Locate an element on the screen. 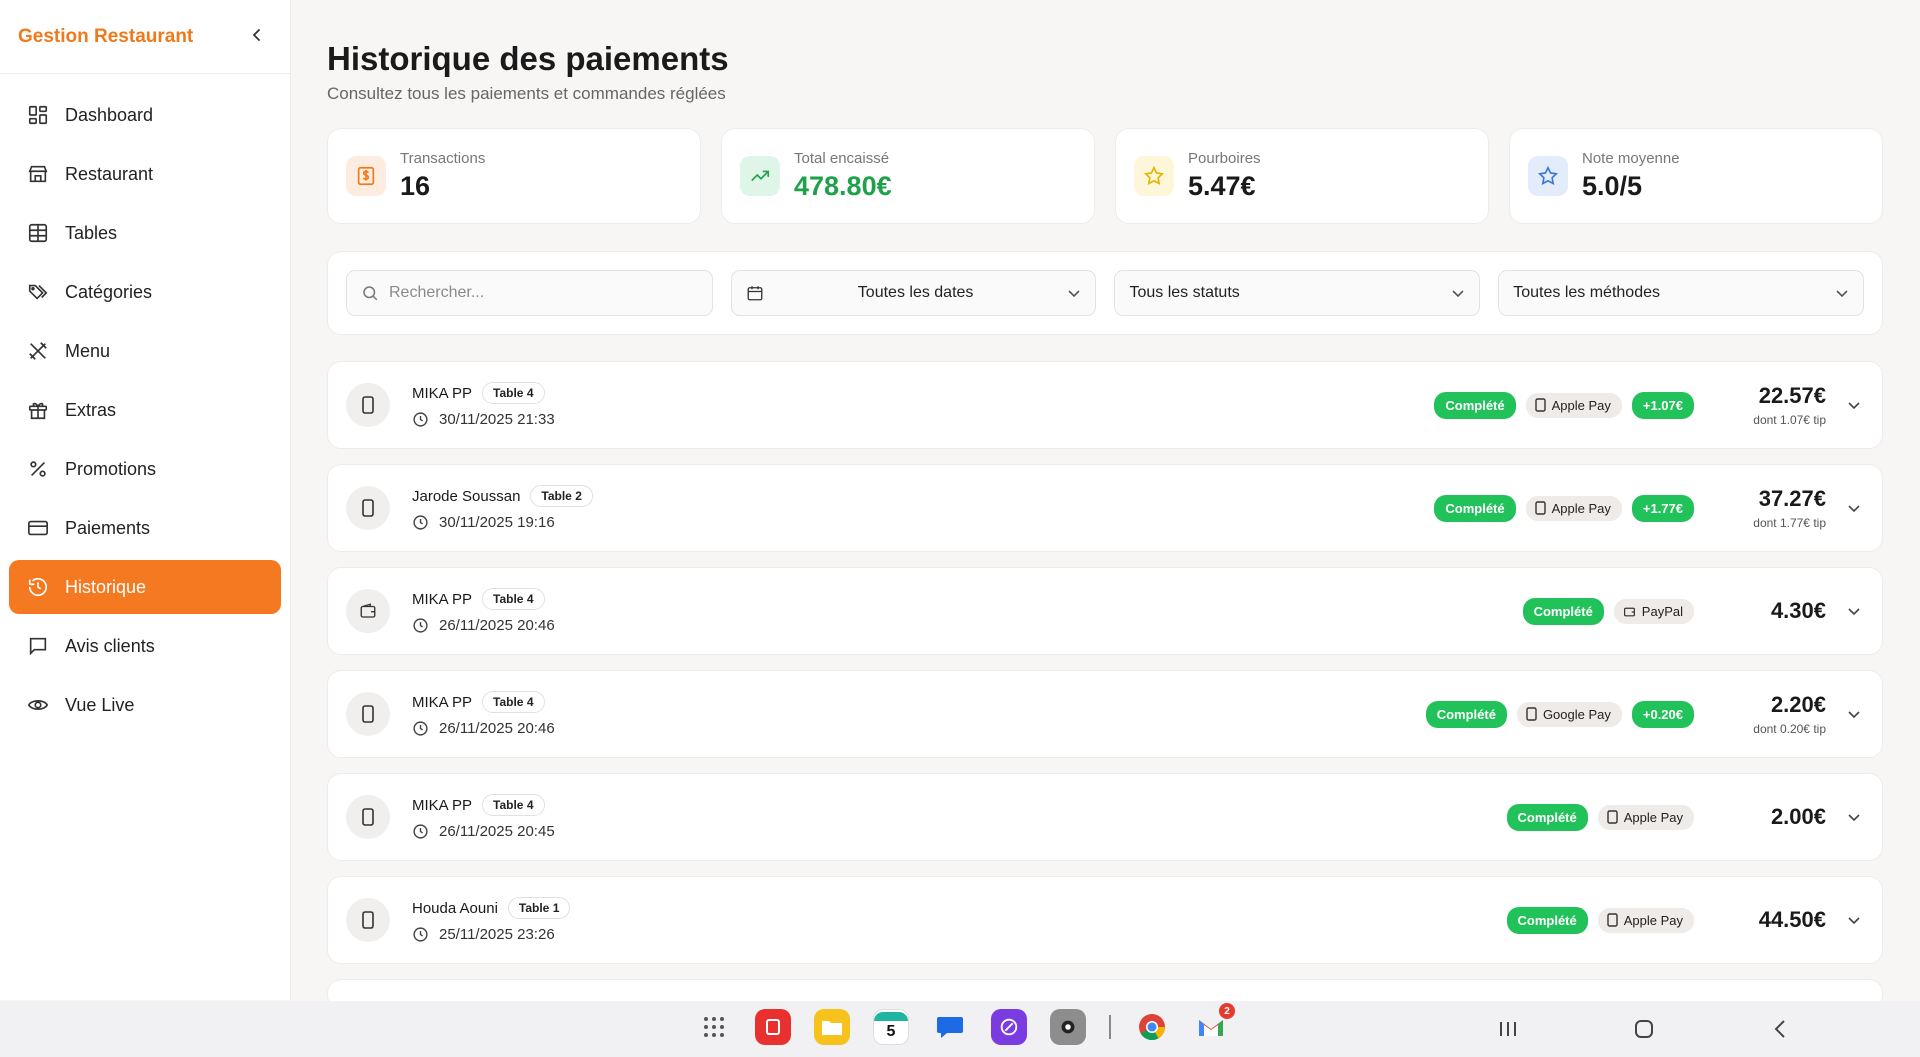 The width and height of the screenshot is (1920, 1057). date-filter-select: Toutes les dates is located at coordinates (913, 293).